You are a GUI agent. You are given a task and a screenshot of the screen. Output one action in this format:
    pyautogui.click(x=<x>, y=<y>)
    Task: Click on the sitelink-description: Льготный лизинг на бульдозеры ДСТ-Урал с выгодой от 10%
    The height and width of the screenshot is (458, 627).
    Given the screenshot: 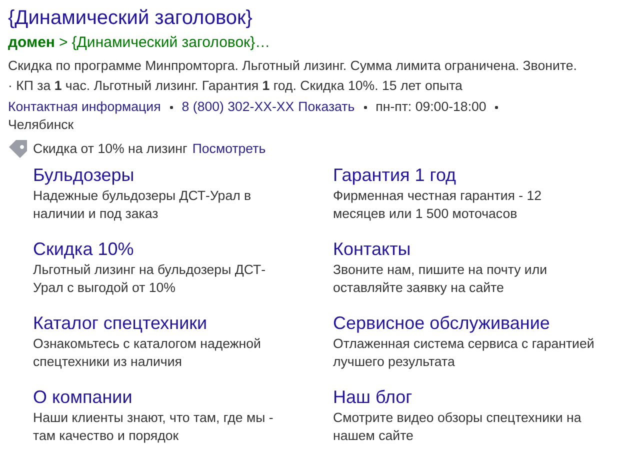 What is the action you would take?
    pyautogui.click(x=150, y=279)
    